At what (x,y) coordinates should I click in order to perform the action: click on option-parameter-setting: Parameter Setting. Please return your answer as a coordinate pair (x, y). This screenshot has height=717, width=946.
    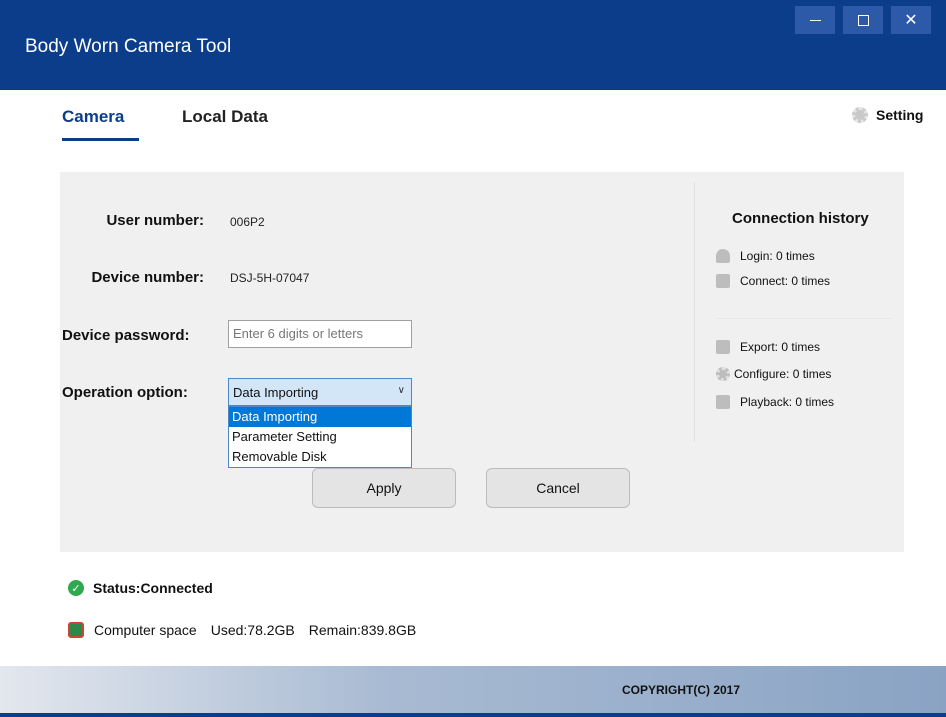
    Looking at the image, I should click on (320, 437).